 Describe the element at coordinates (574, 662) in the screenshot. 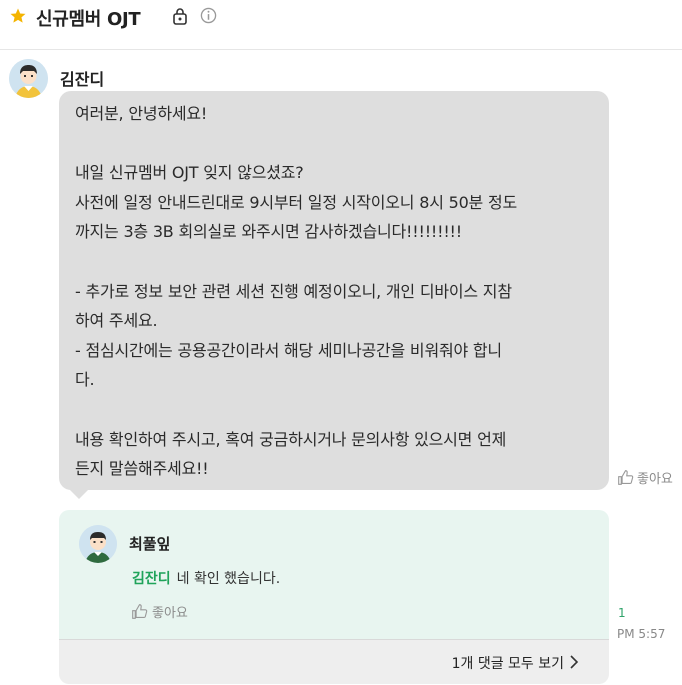

I see `chevron-right-icon` at that location.